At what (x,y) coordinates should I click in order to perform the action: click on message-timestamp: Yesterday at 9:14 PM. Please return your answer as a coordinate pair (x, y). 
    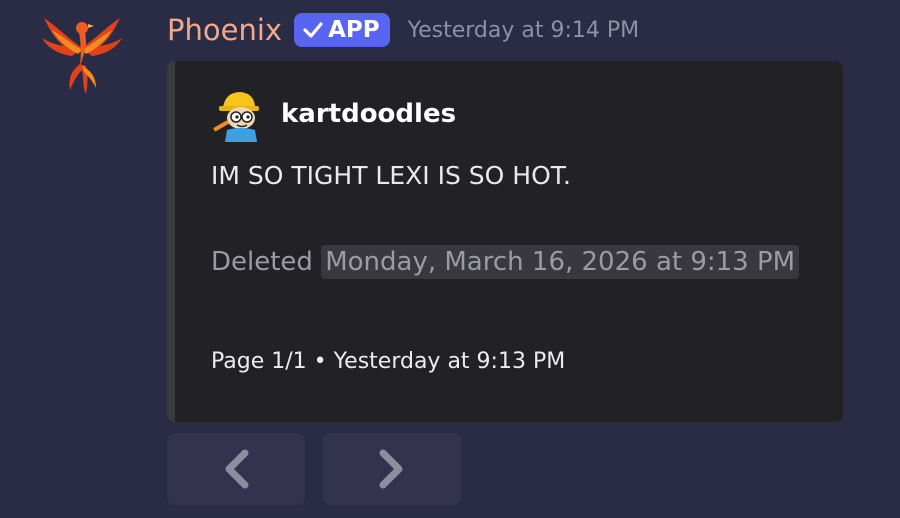
    Looking at the image, I should click on (524, 30).